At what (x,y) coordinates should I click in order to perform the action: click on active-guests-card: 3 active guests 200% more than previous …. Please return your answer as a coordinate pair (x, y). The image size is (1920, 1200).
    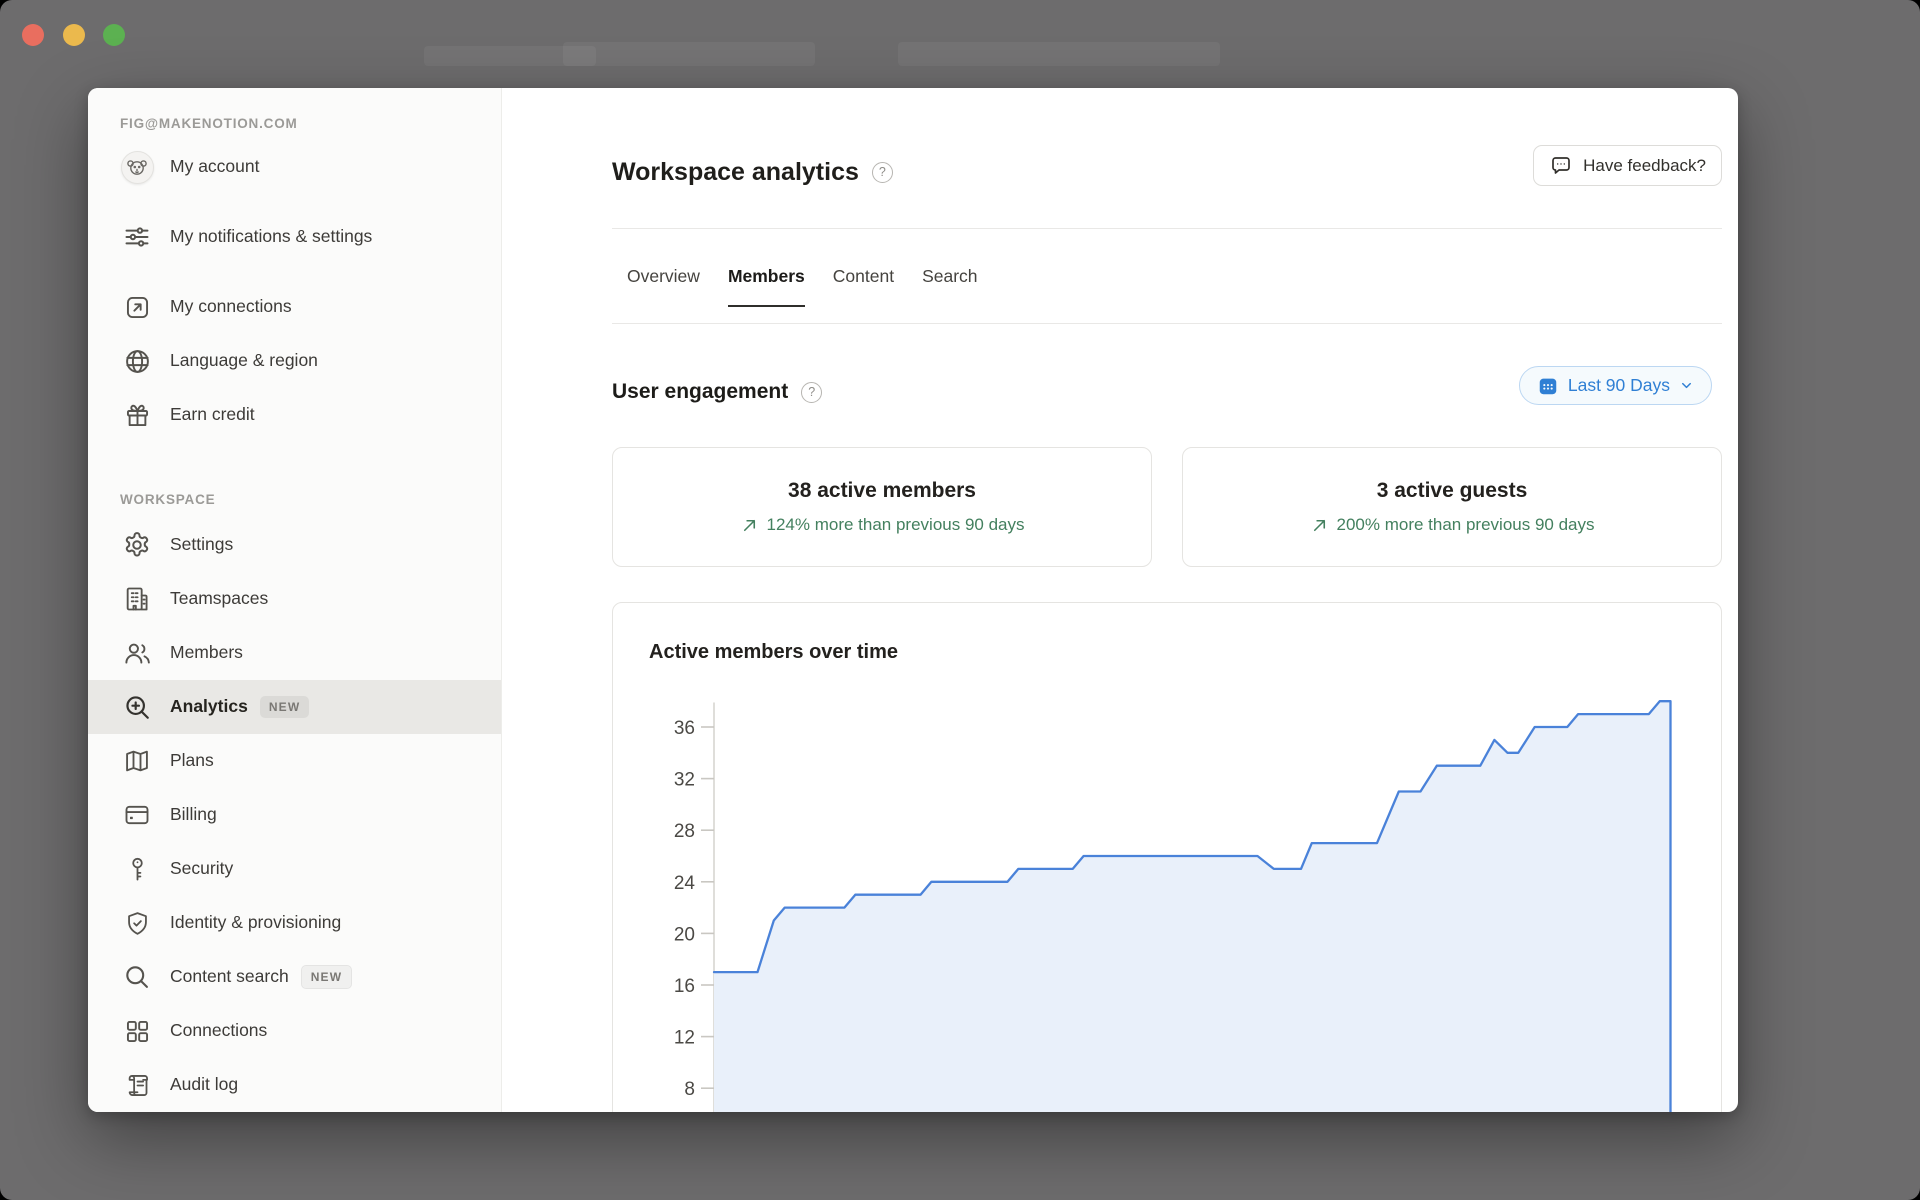
    Looking at the image, I should click on (1452, 507).